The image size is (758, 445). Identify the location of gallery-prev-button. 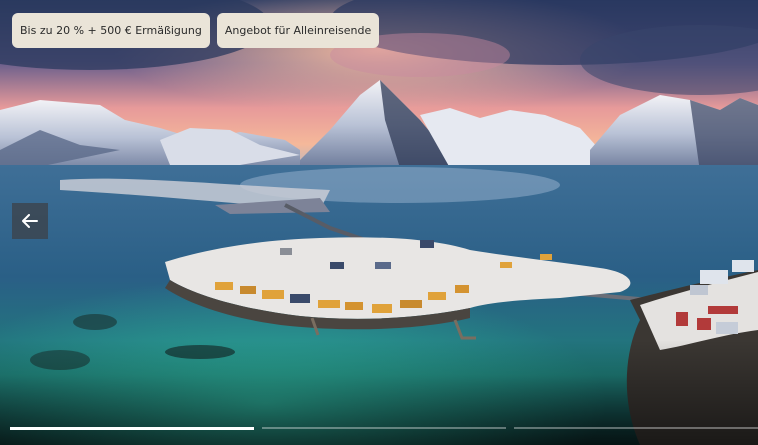
(30, 221).